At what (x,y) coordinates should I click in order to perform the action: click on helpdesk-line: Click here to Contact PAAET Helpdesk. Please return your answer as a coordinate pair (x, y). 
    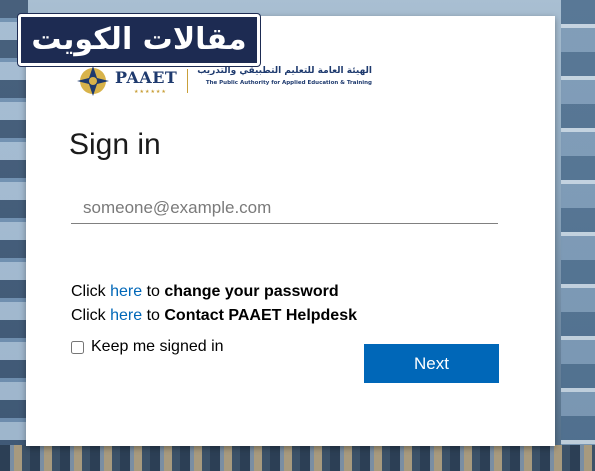
    Looking at the image, I should click on (214, 316).